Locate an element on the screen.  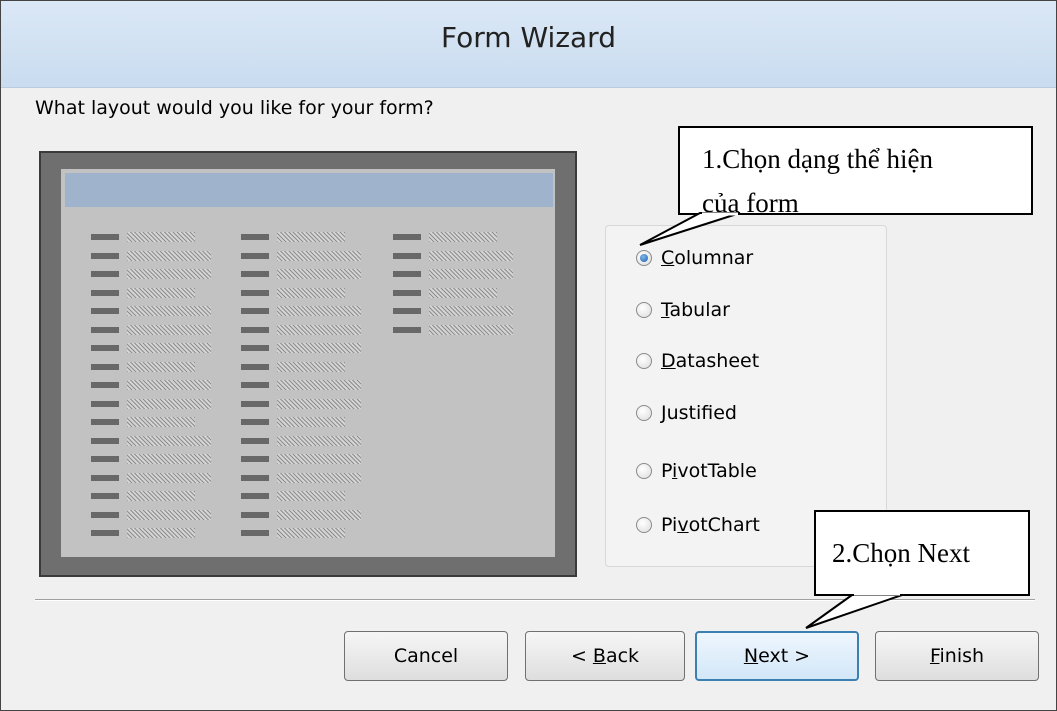
option-tabular: Tabular is located at coordinates (683, 310).